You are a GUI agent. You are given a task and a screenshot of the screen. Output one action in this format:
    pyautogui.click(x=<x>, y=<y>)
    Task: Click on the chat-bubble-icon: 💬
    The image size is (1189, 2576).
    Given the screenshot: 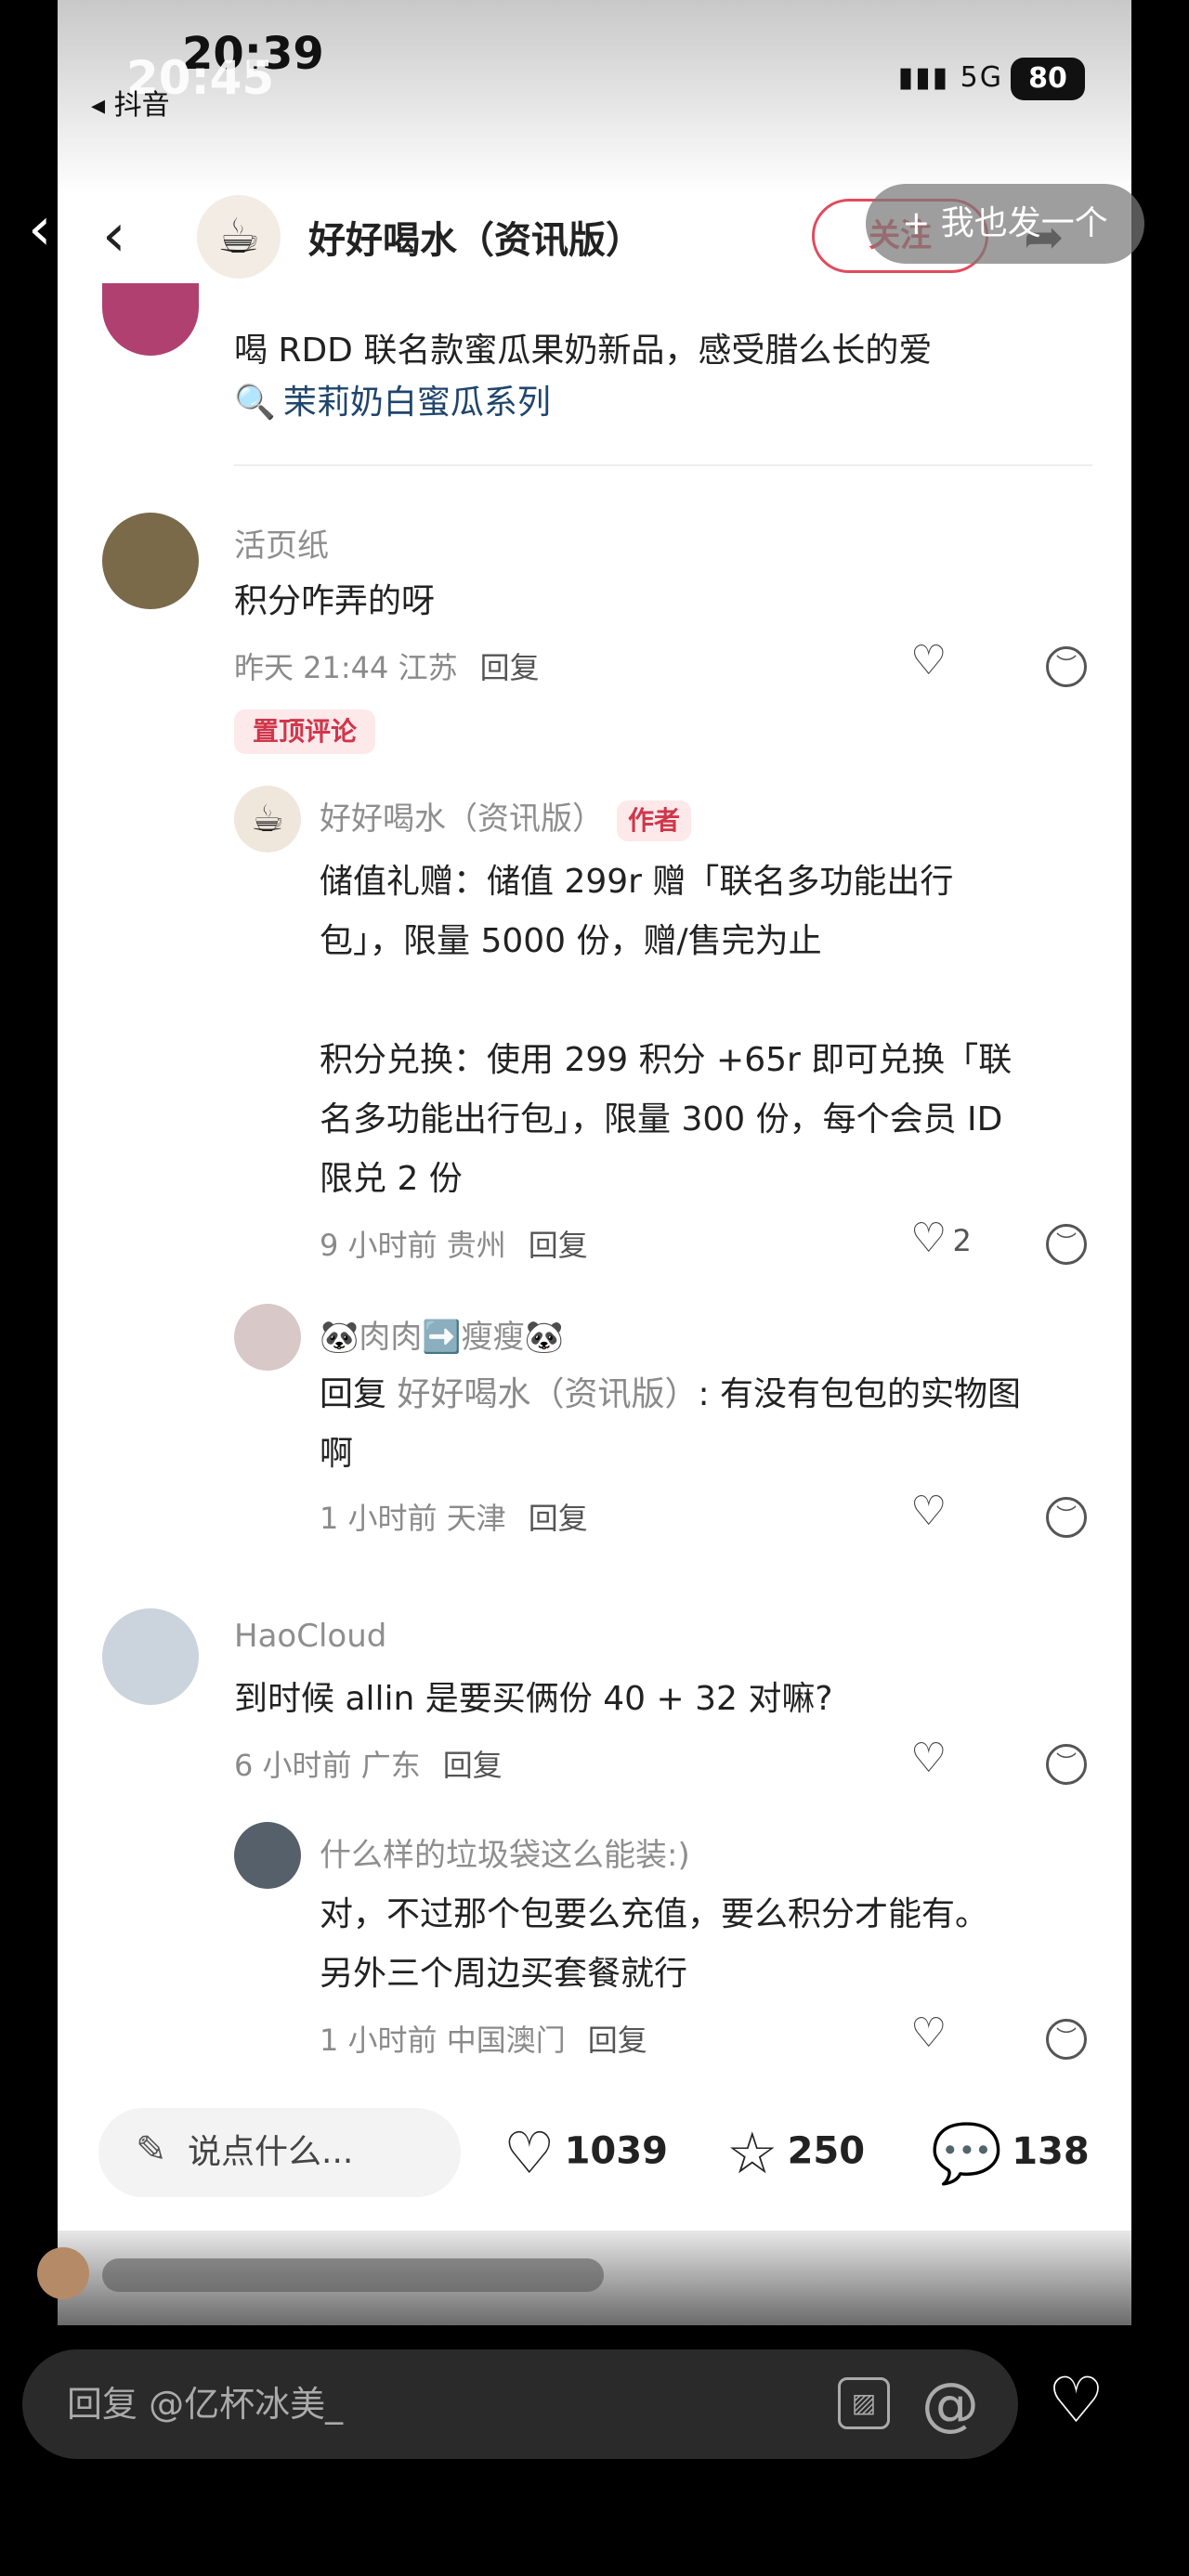 What is the action you would take?
    pyautogui.click(x=967, y=2153)
    